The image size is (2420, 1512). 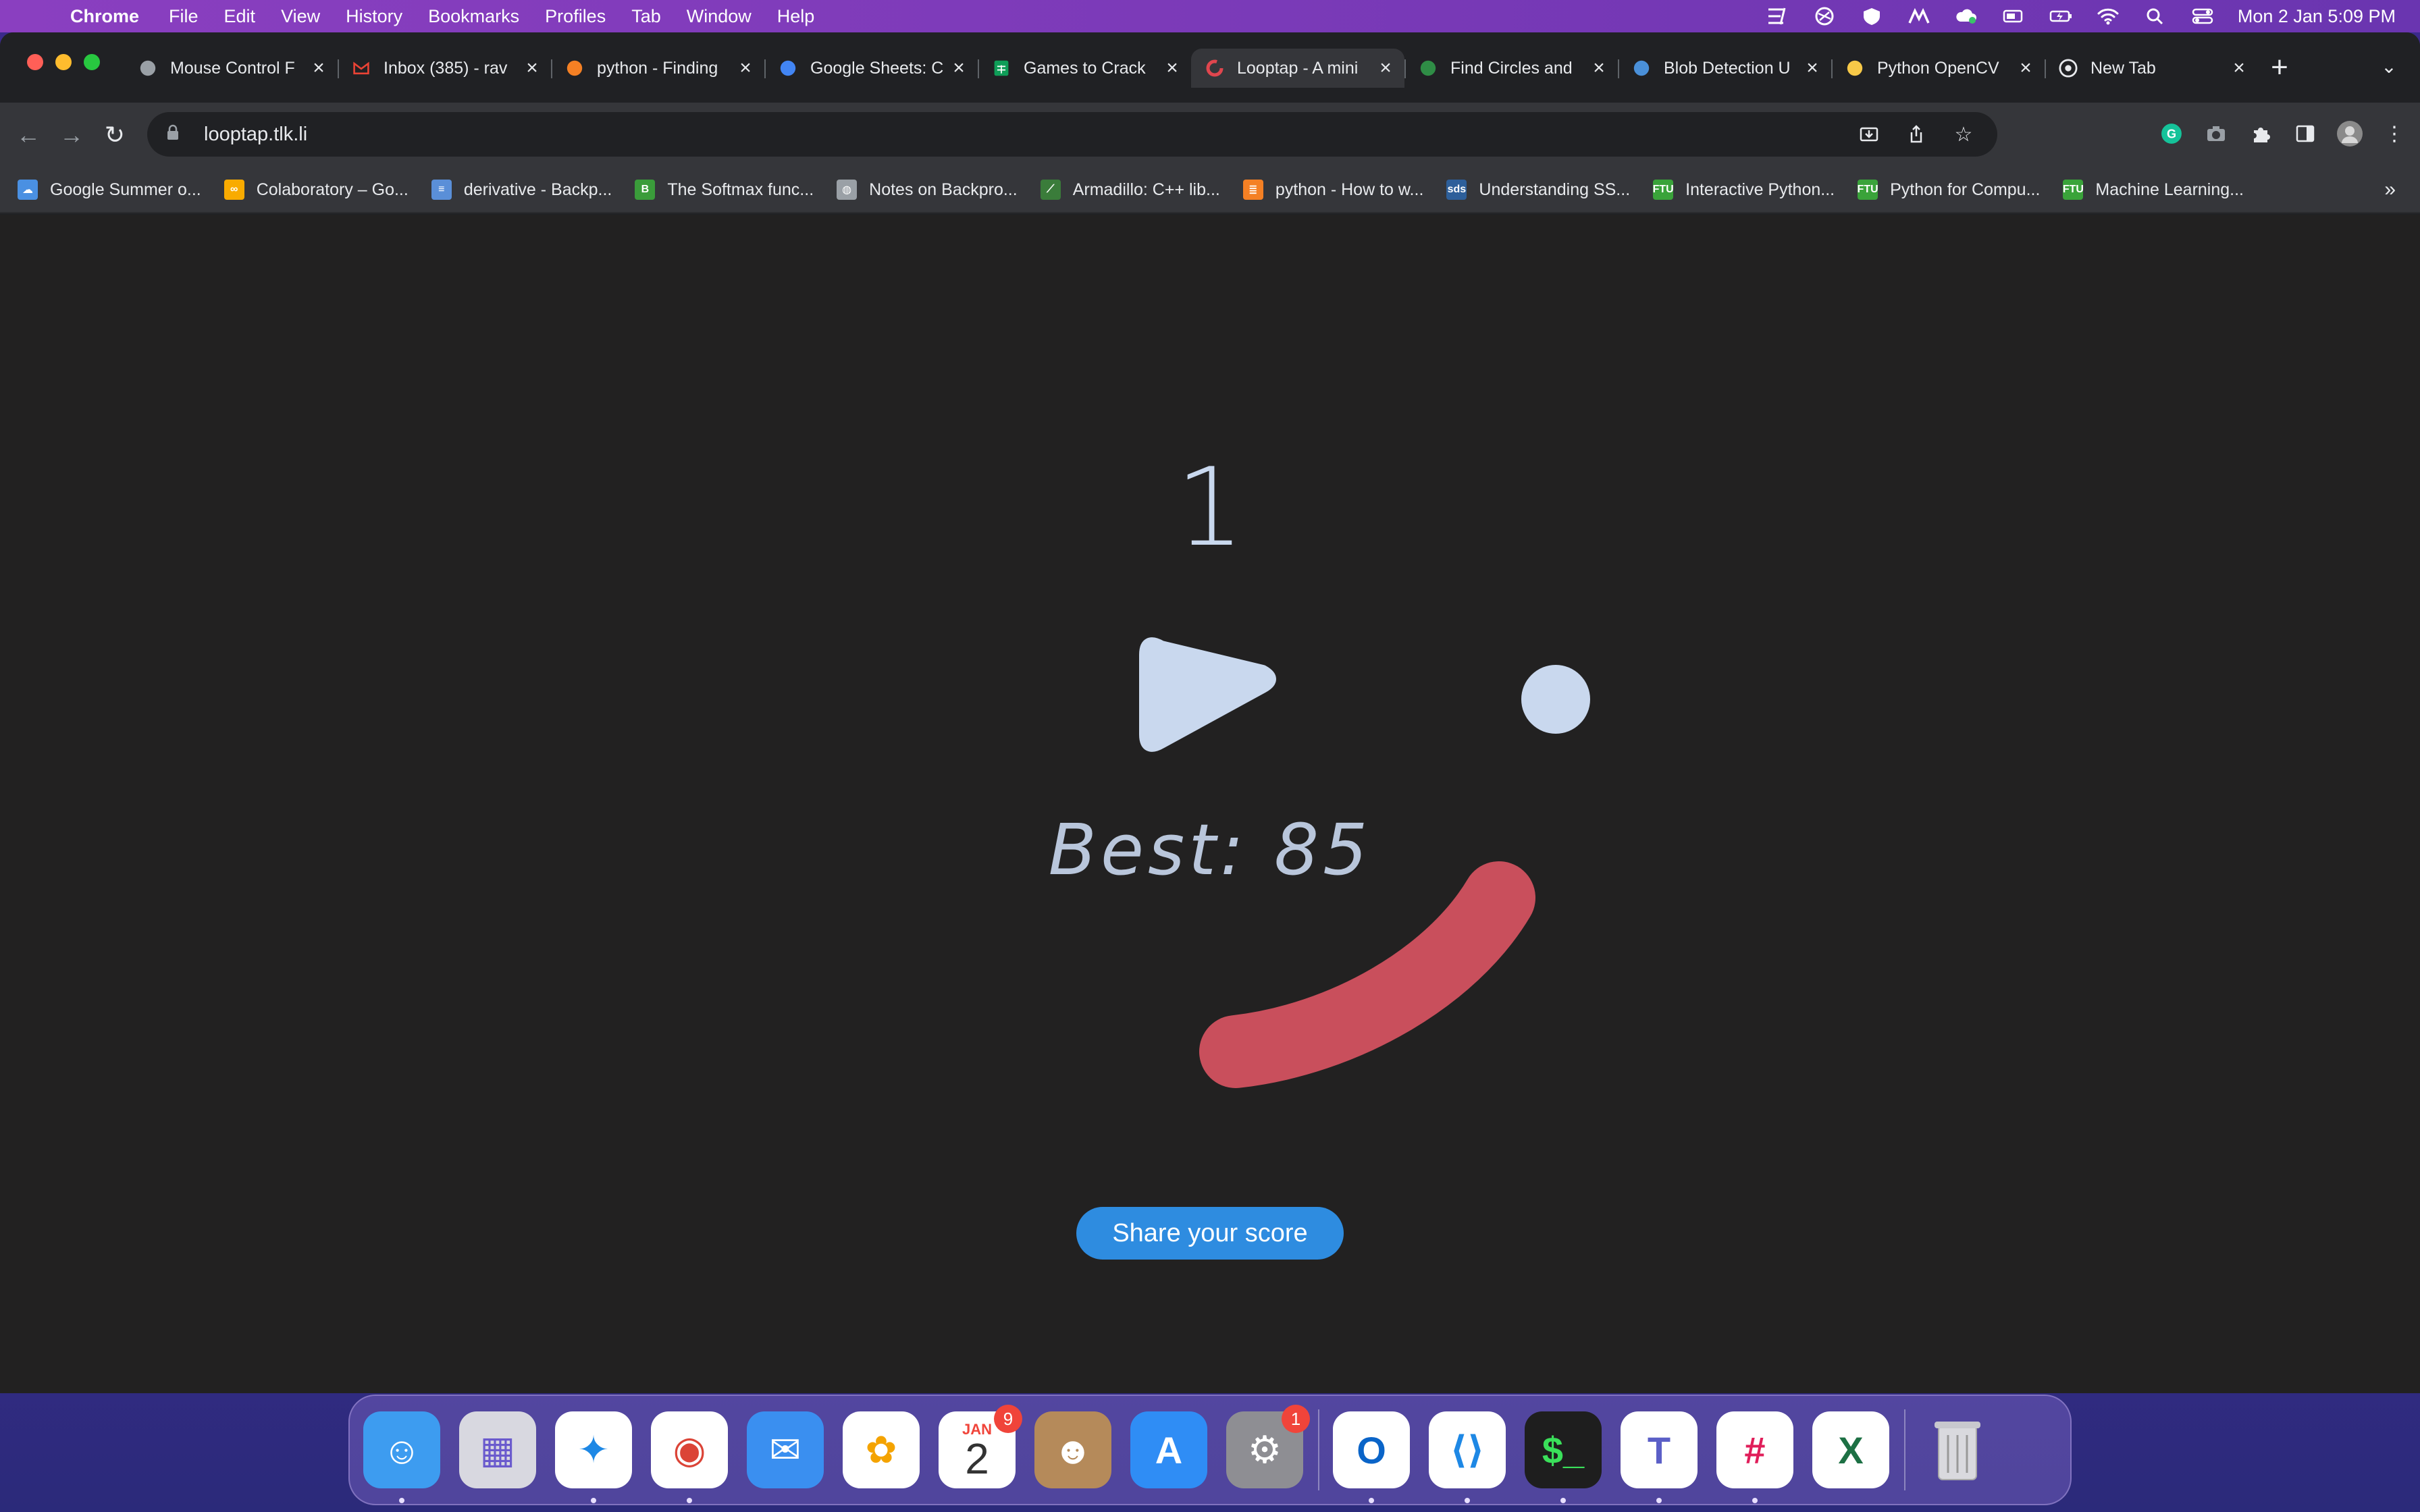 What do you see at coordinates (473, 16) in the screenshot?
I see `menu-bookmarks: Bookmarks` at bounding box center [473, 16].